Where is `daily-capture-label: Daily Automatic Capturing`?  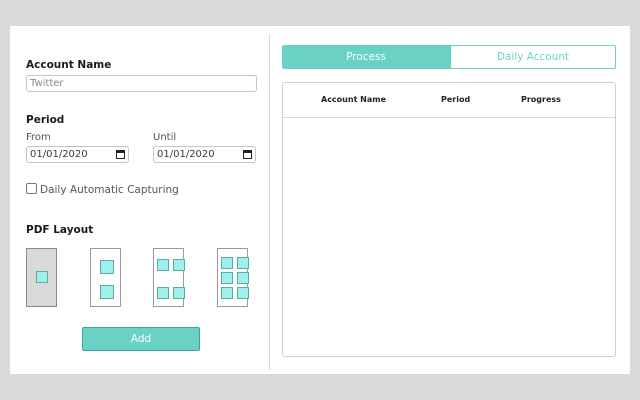 daily-capture-label: Daily Automatic Capturing is located at coordinates (109, 190).